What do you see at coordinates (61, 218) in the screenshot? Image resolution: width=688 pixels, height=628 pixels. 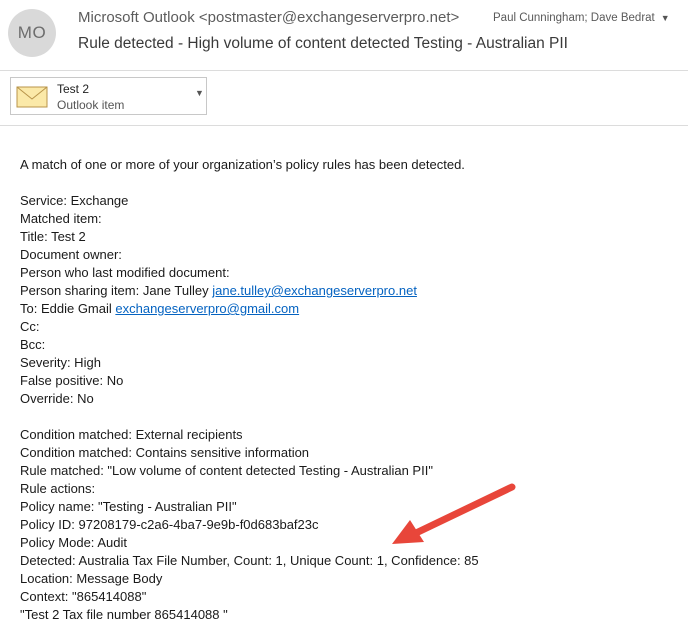 I see `body-matched-item: Matched item:` at bounding box center [61, 218].